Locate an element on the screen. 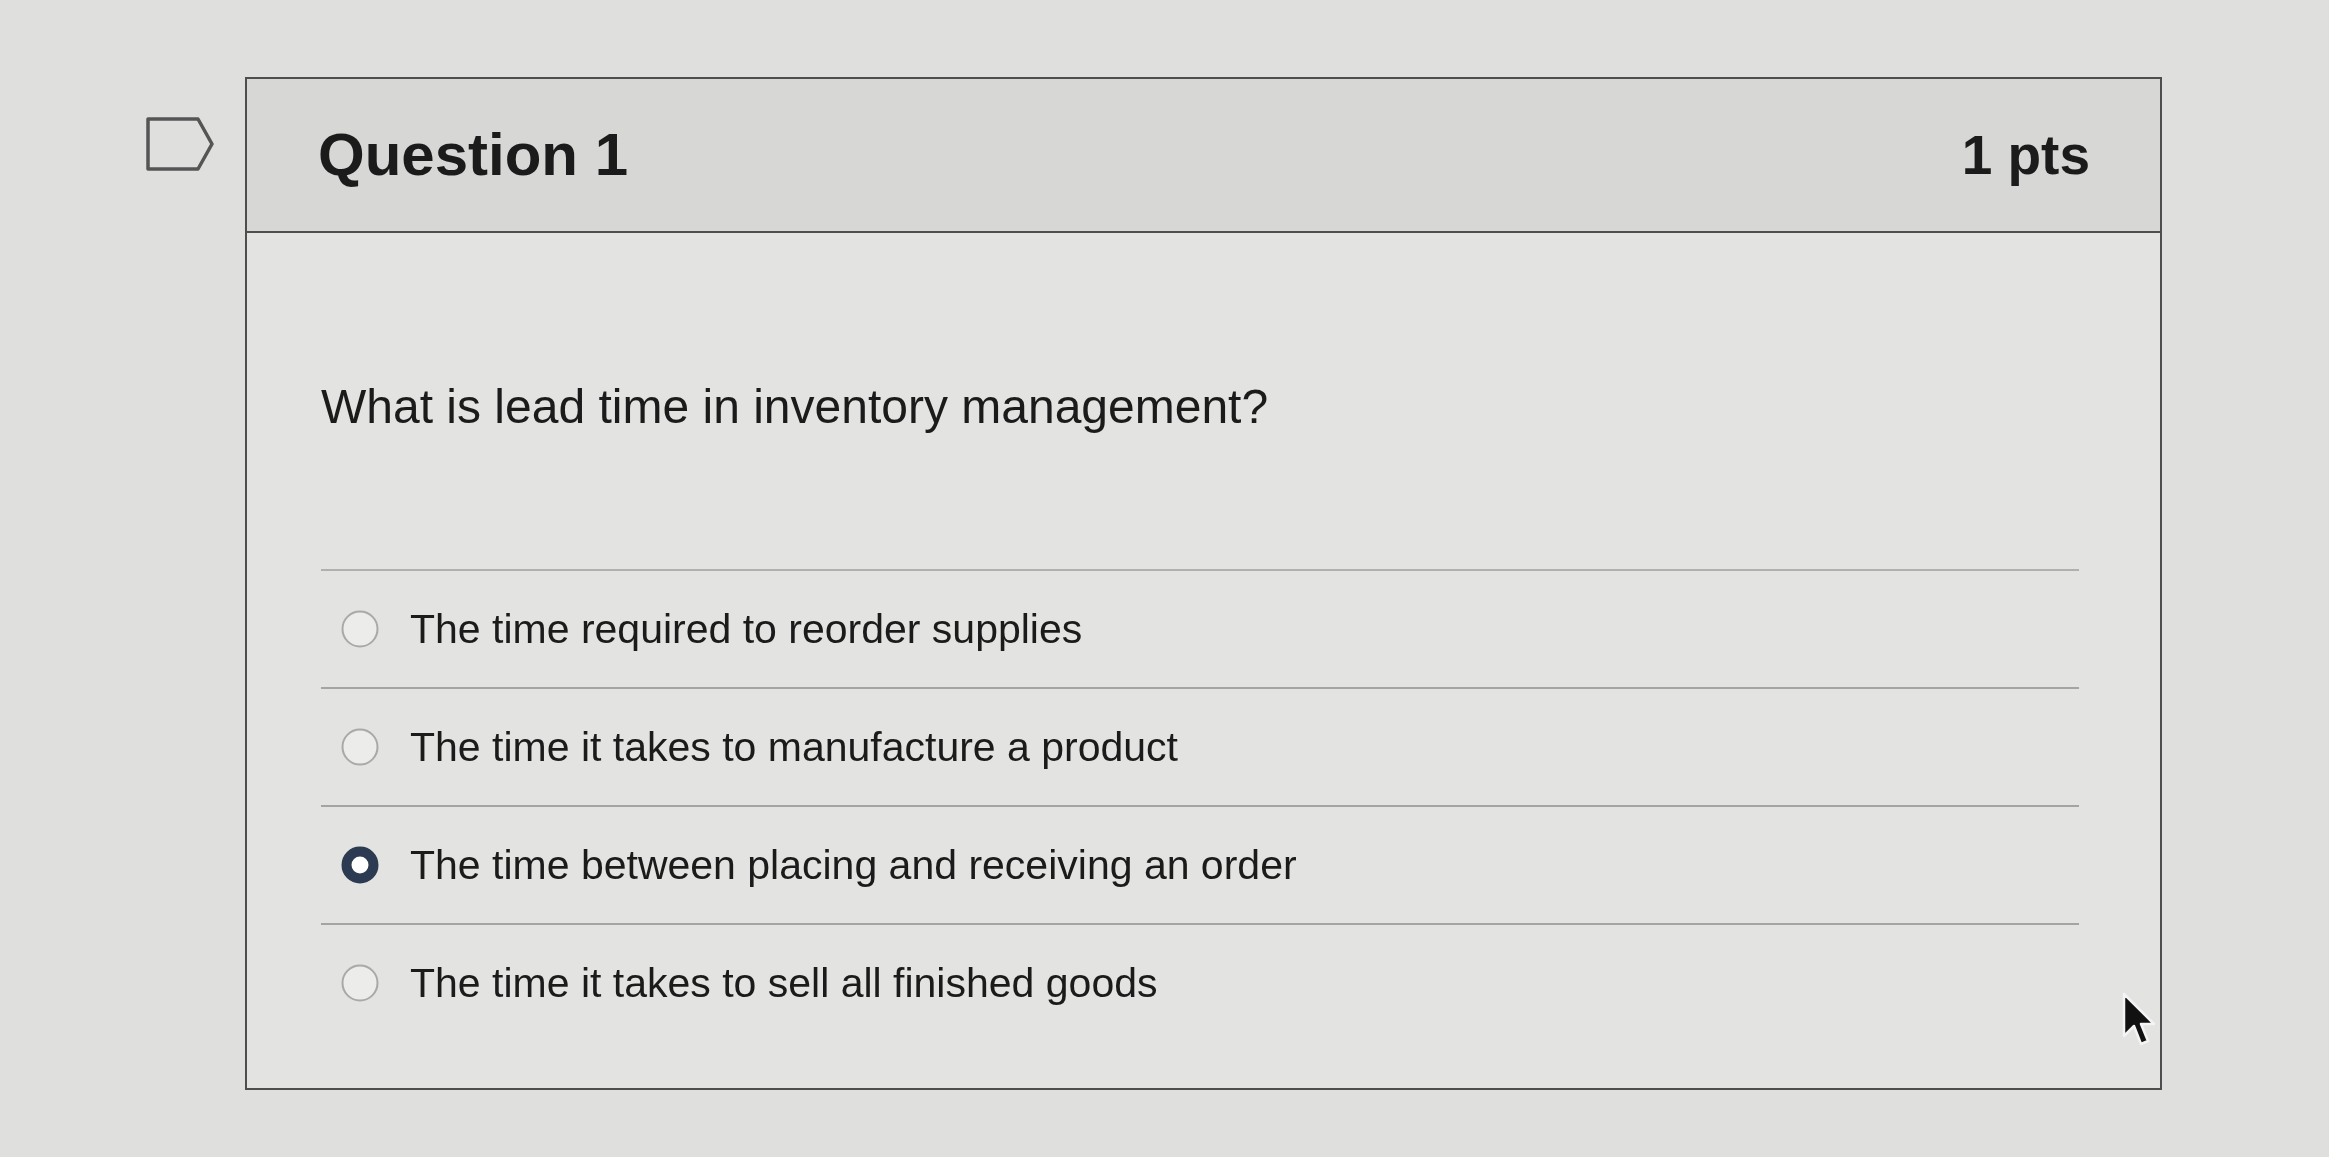 This screenshot has height=1157, width=2329. flag-icon is located at coordinates (180, 144).